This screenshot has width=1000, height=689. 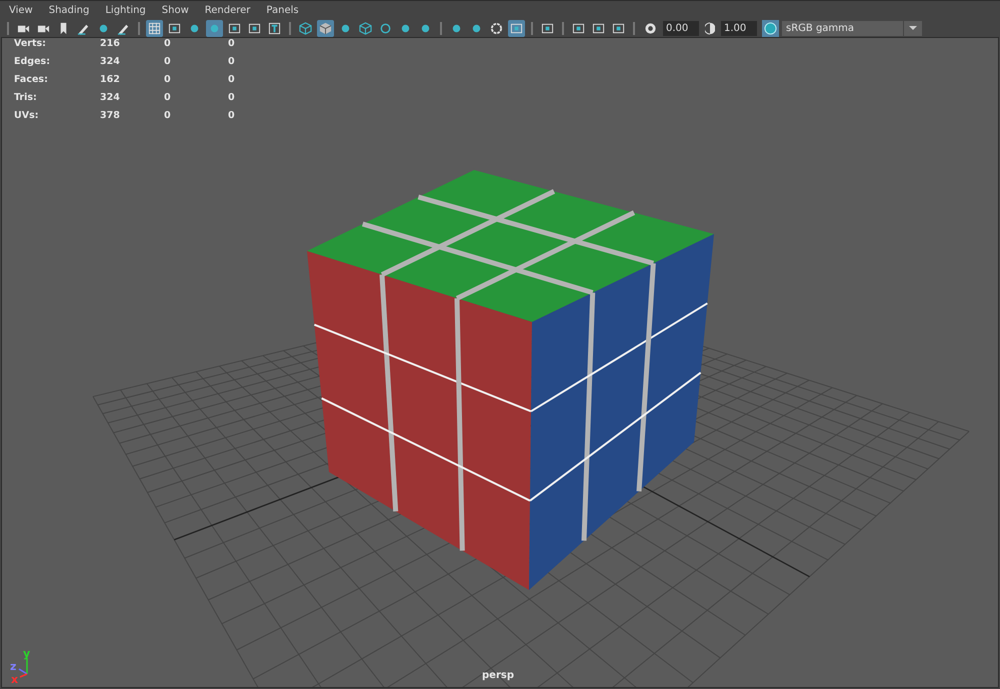 I want to click on menu-item: Shading, so click(x=69, y=10).